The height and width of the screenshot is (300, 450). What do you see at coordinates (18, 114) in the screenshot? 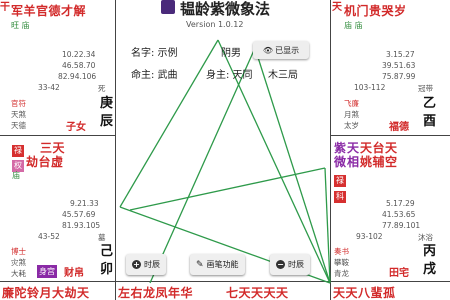
I see `palace-si-minor-2: 天煞` at bounding box center [18, 114].